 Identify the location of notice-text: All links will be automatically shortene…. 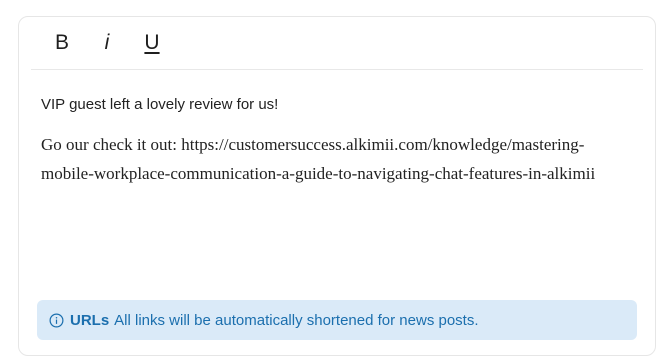
(296, 320).